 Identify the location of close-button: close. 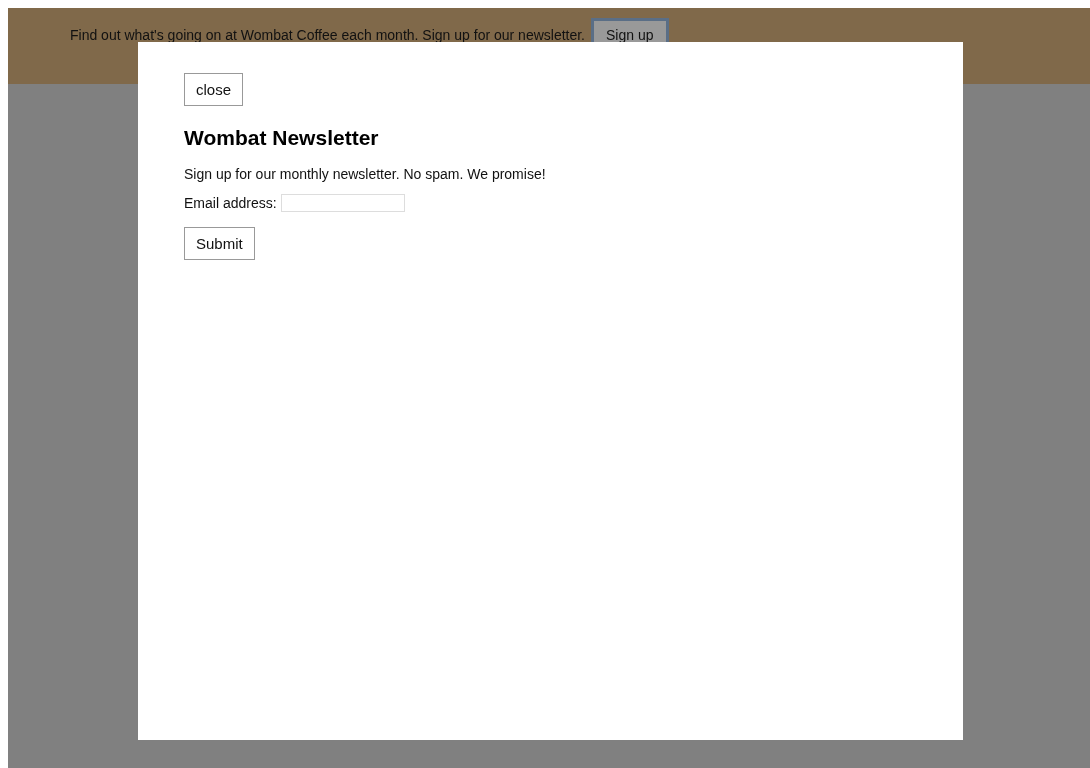
(214, 89).